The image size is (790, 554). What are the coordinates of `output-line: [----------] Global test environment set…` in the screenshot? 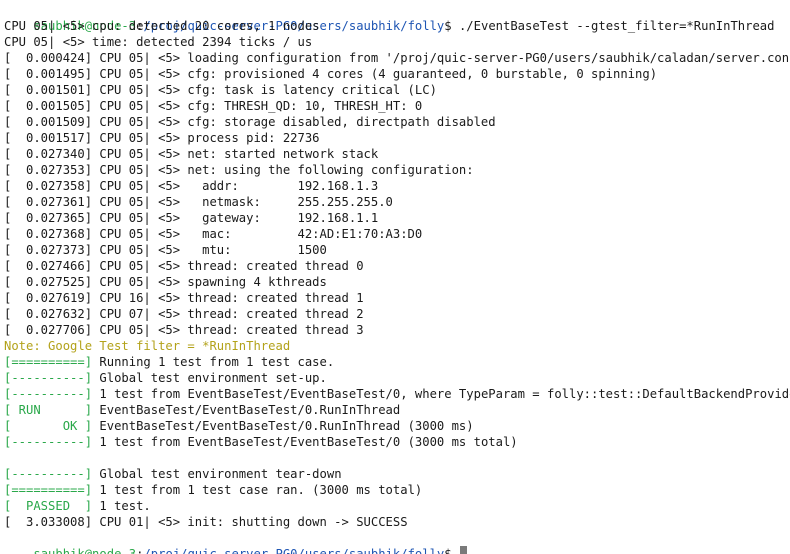 It's located at (397, 378).